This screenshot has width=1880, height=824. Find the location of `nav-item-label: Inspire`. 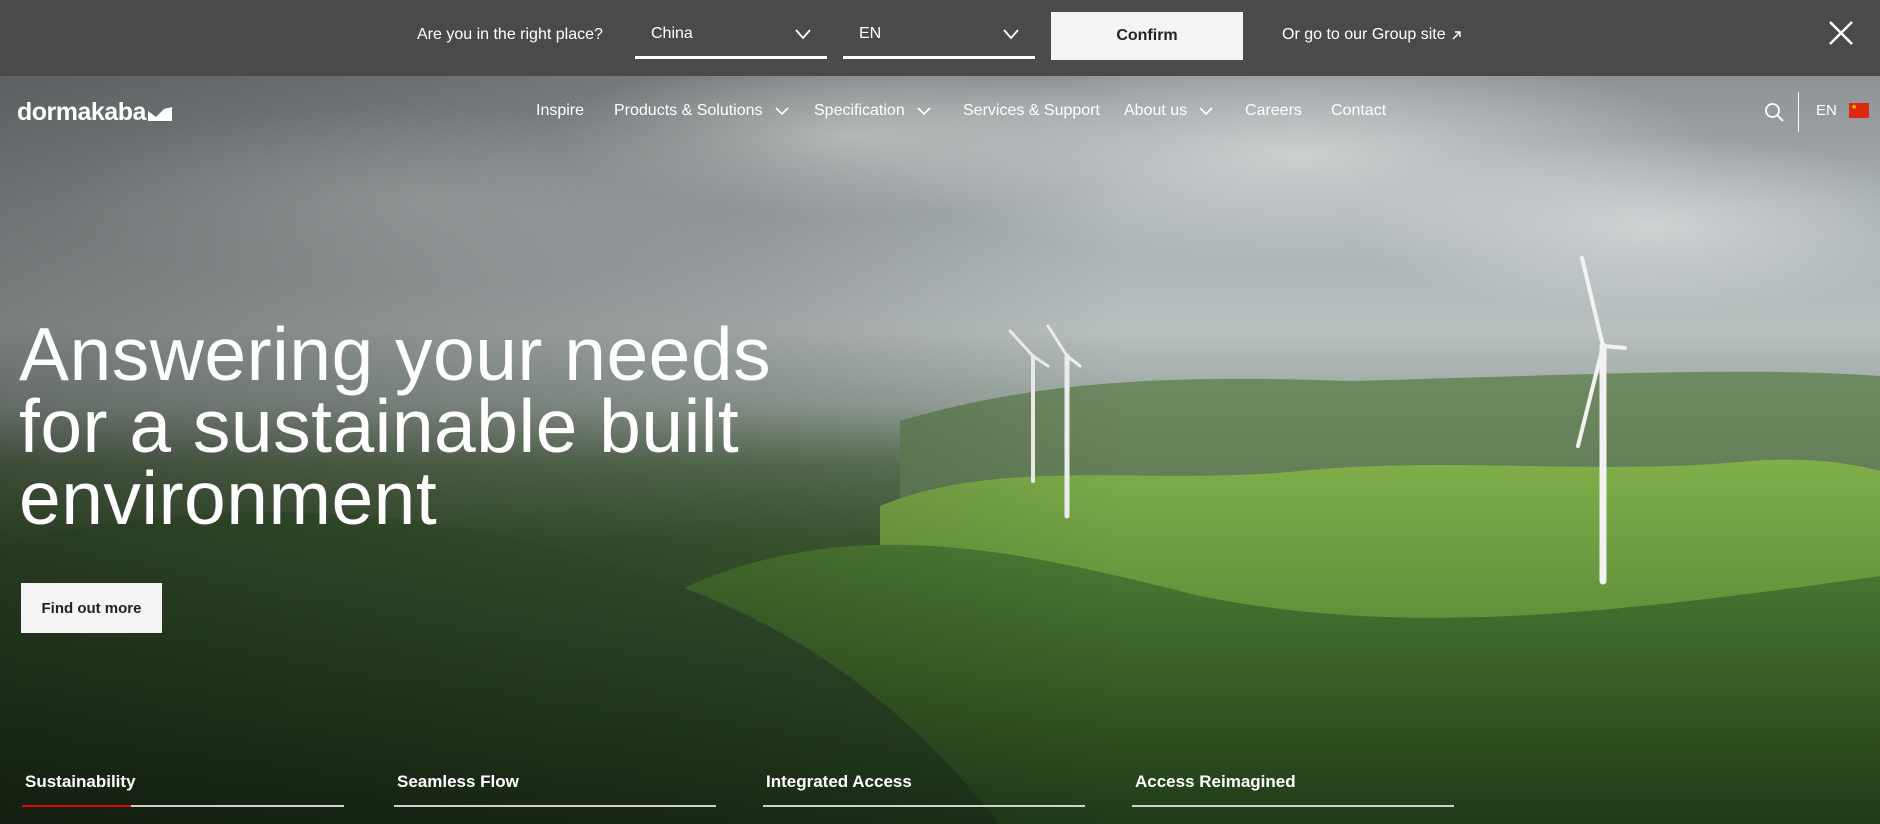

nav-item-label: Inspire is located at coordinates (560, 110).